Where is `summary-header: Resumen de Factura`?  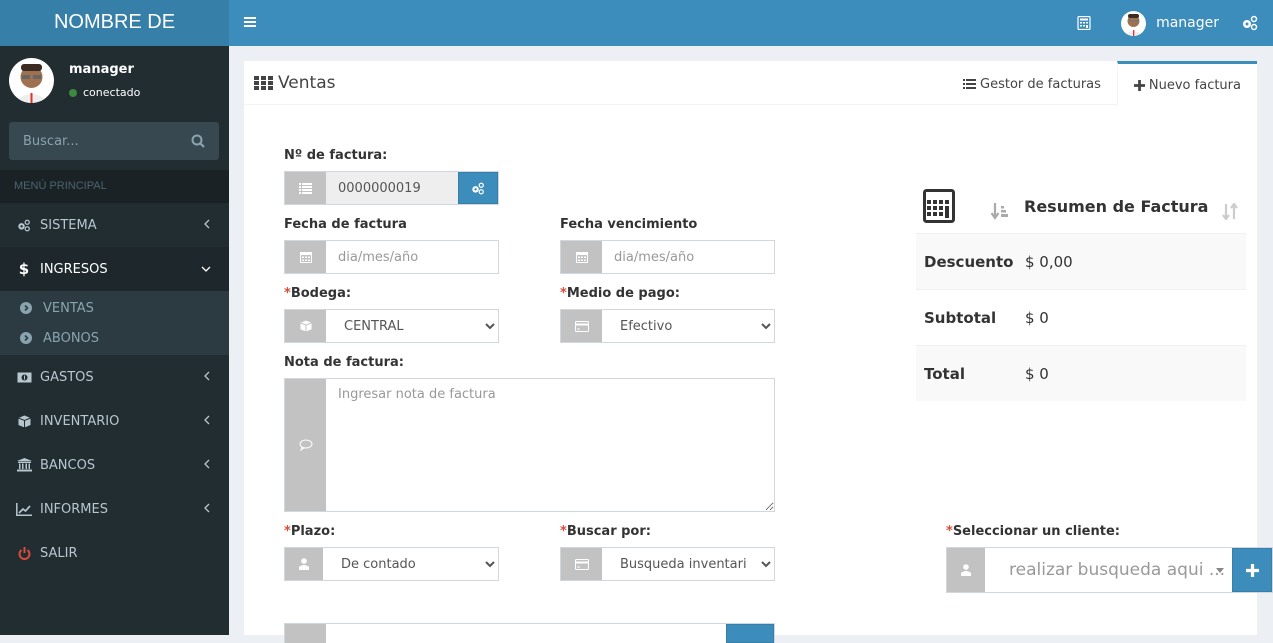
summary-header: Resumen de Factura is located at coordinates (1081, 209).